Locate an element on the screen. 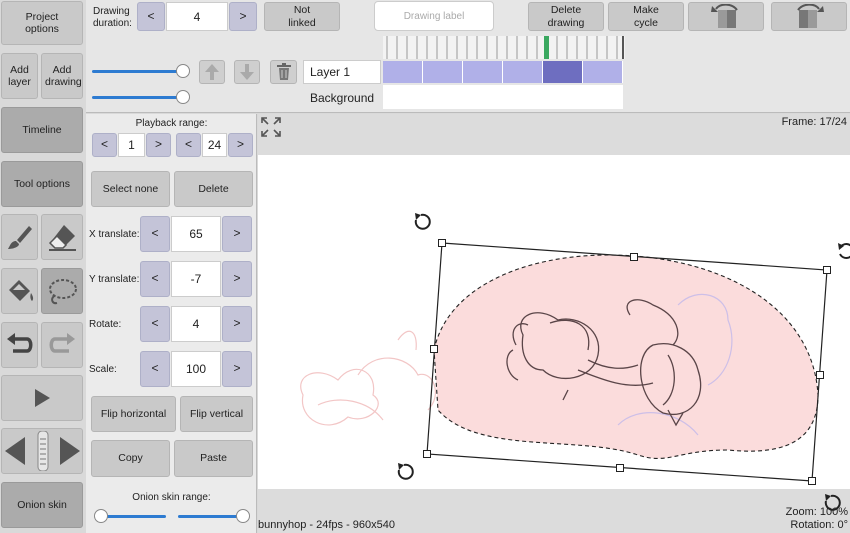 The width and height of the screenshot is (850, 533). redo-icon is located at coordinates (62, 343).